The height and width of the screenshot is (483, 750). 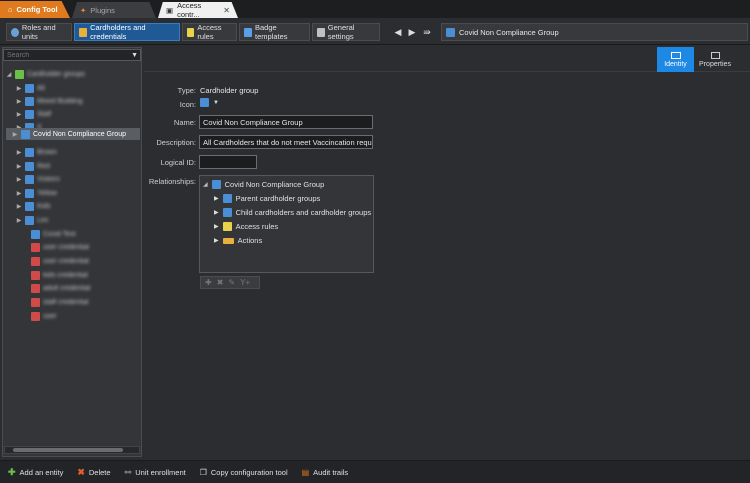 I want to click on copy-config-button: ❐ Copy configuration tool, so click(x=244, y=472).